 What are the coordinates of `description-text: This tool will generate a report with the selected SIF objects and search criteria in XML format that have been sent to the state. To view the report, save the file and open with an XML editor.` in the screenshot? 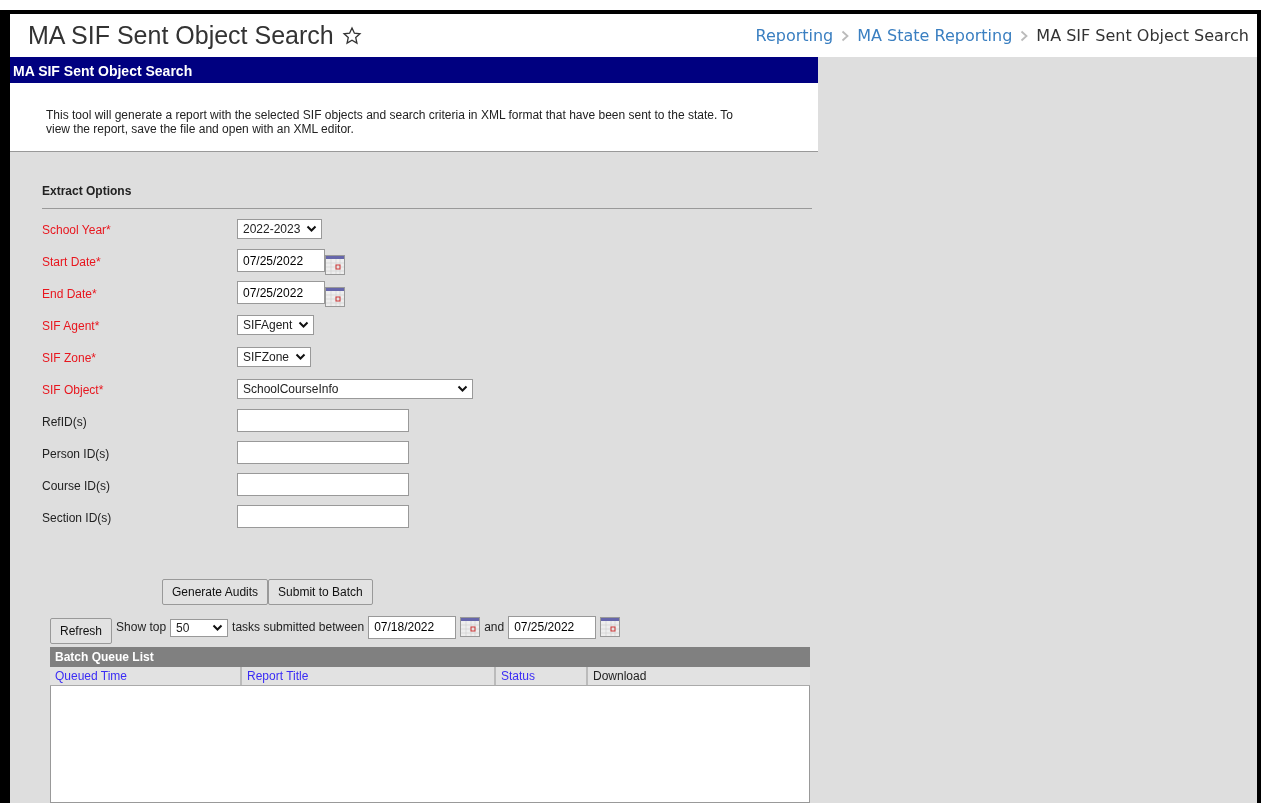 It's located at (390, 123).